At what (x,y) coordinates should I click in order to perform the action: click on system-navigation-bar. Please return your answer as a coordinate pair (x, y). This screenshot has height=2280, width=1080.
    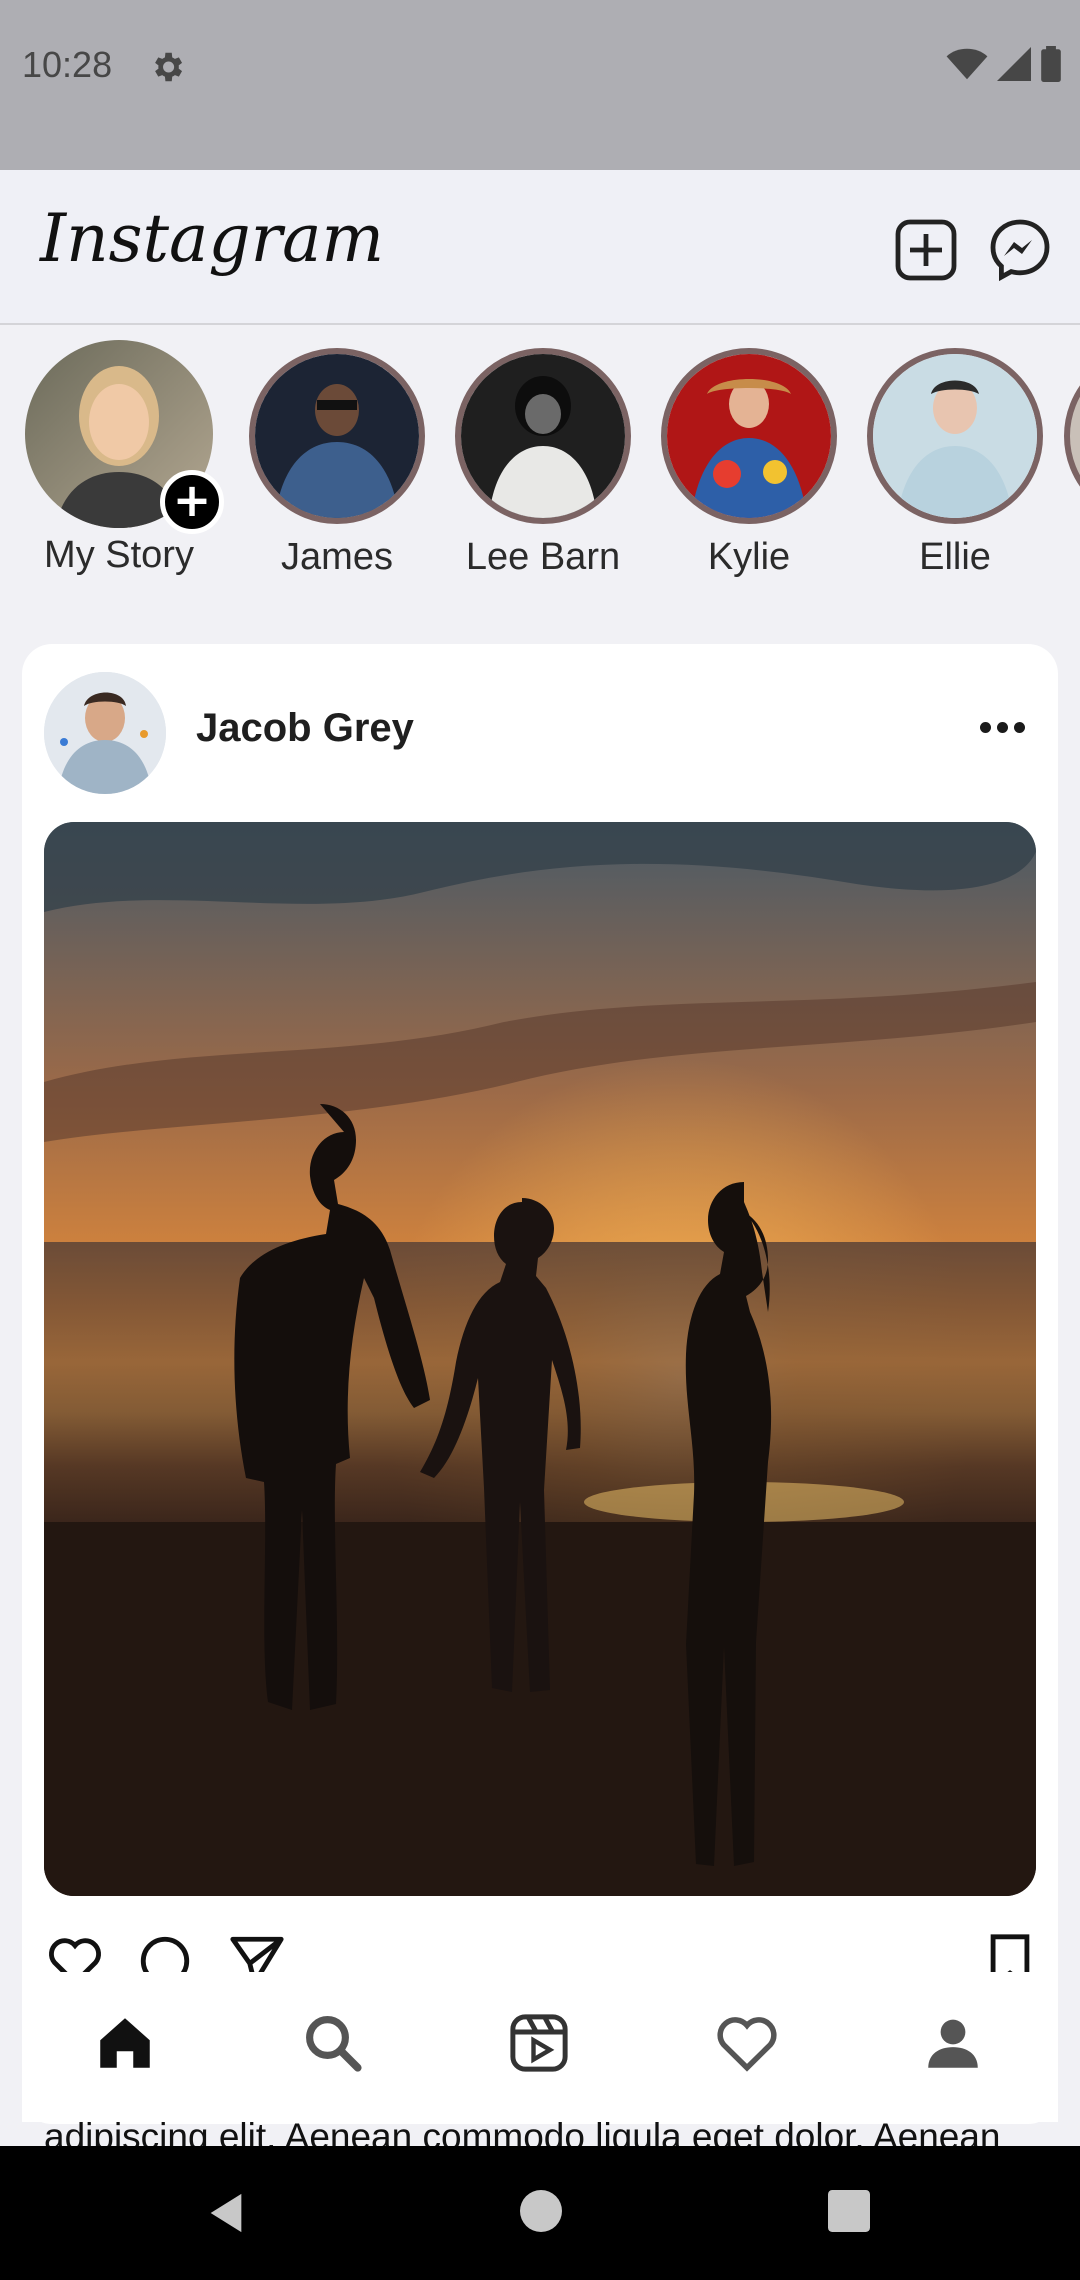
    Looking at the image, I should click on (540, 2213).